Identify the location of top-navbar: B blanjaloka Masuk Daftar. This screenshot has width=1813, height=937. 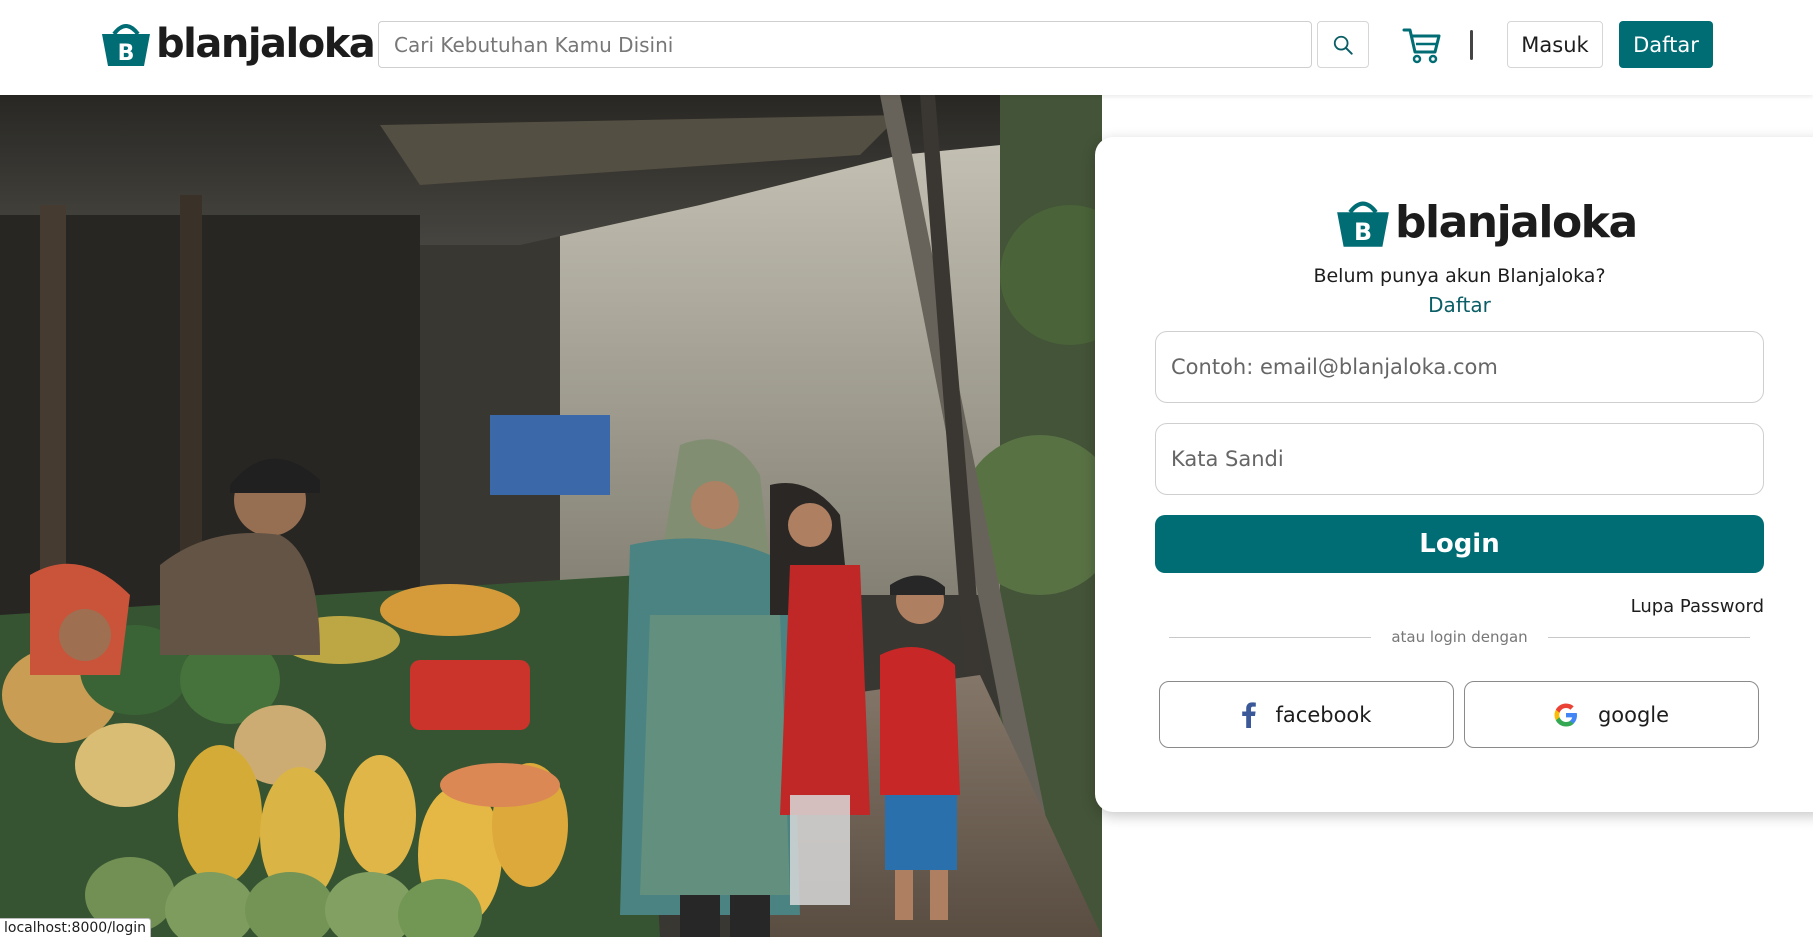
(906, 47).